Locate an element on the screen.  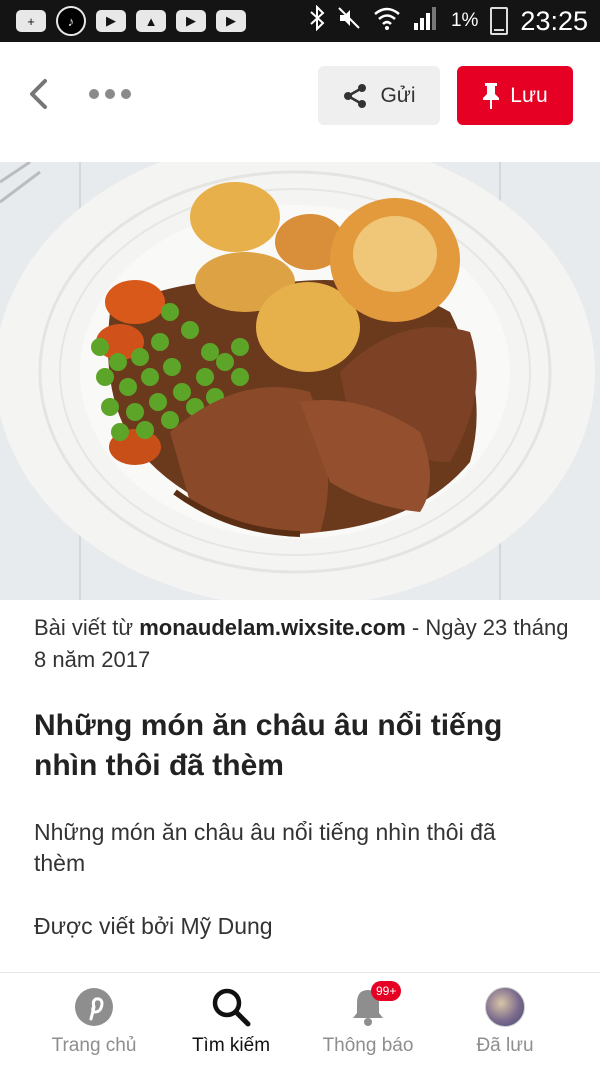
wifi-icon is located at coordinates (387, 21).